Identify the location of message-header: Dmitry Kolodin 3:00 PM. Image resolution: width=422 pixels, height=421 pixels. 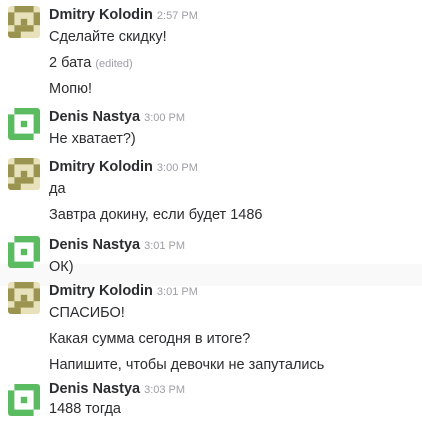
(235, 167).